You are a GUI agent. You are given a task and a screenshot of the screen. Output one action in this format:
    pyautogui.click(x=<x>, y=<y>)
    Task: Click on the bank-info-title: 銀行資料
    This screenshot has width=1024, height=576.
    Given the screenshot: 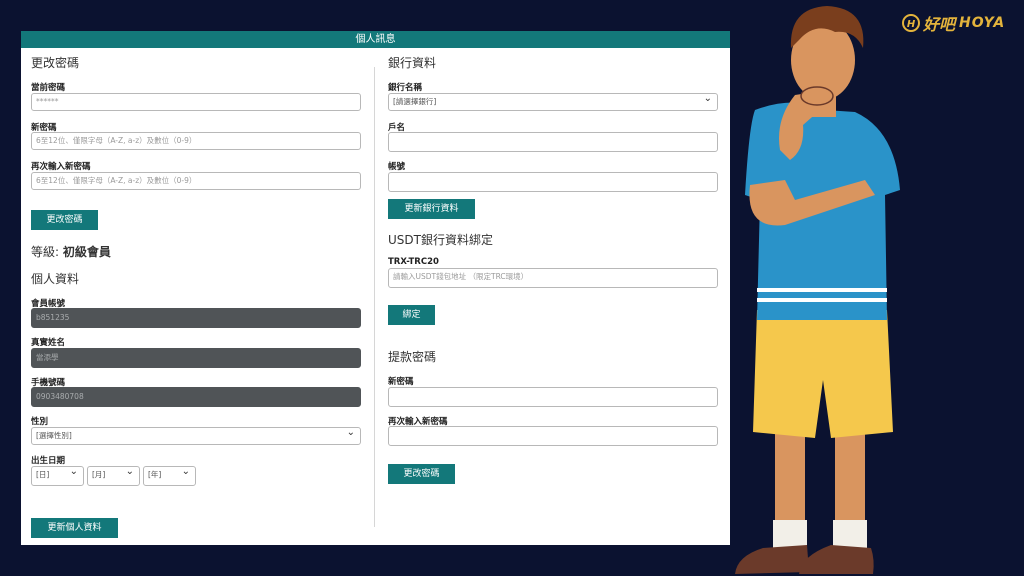 What is the action you would take?
    pyautogui.click(x=412, y=63)
    